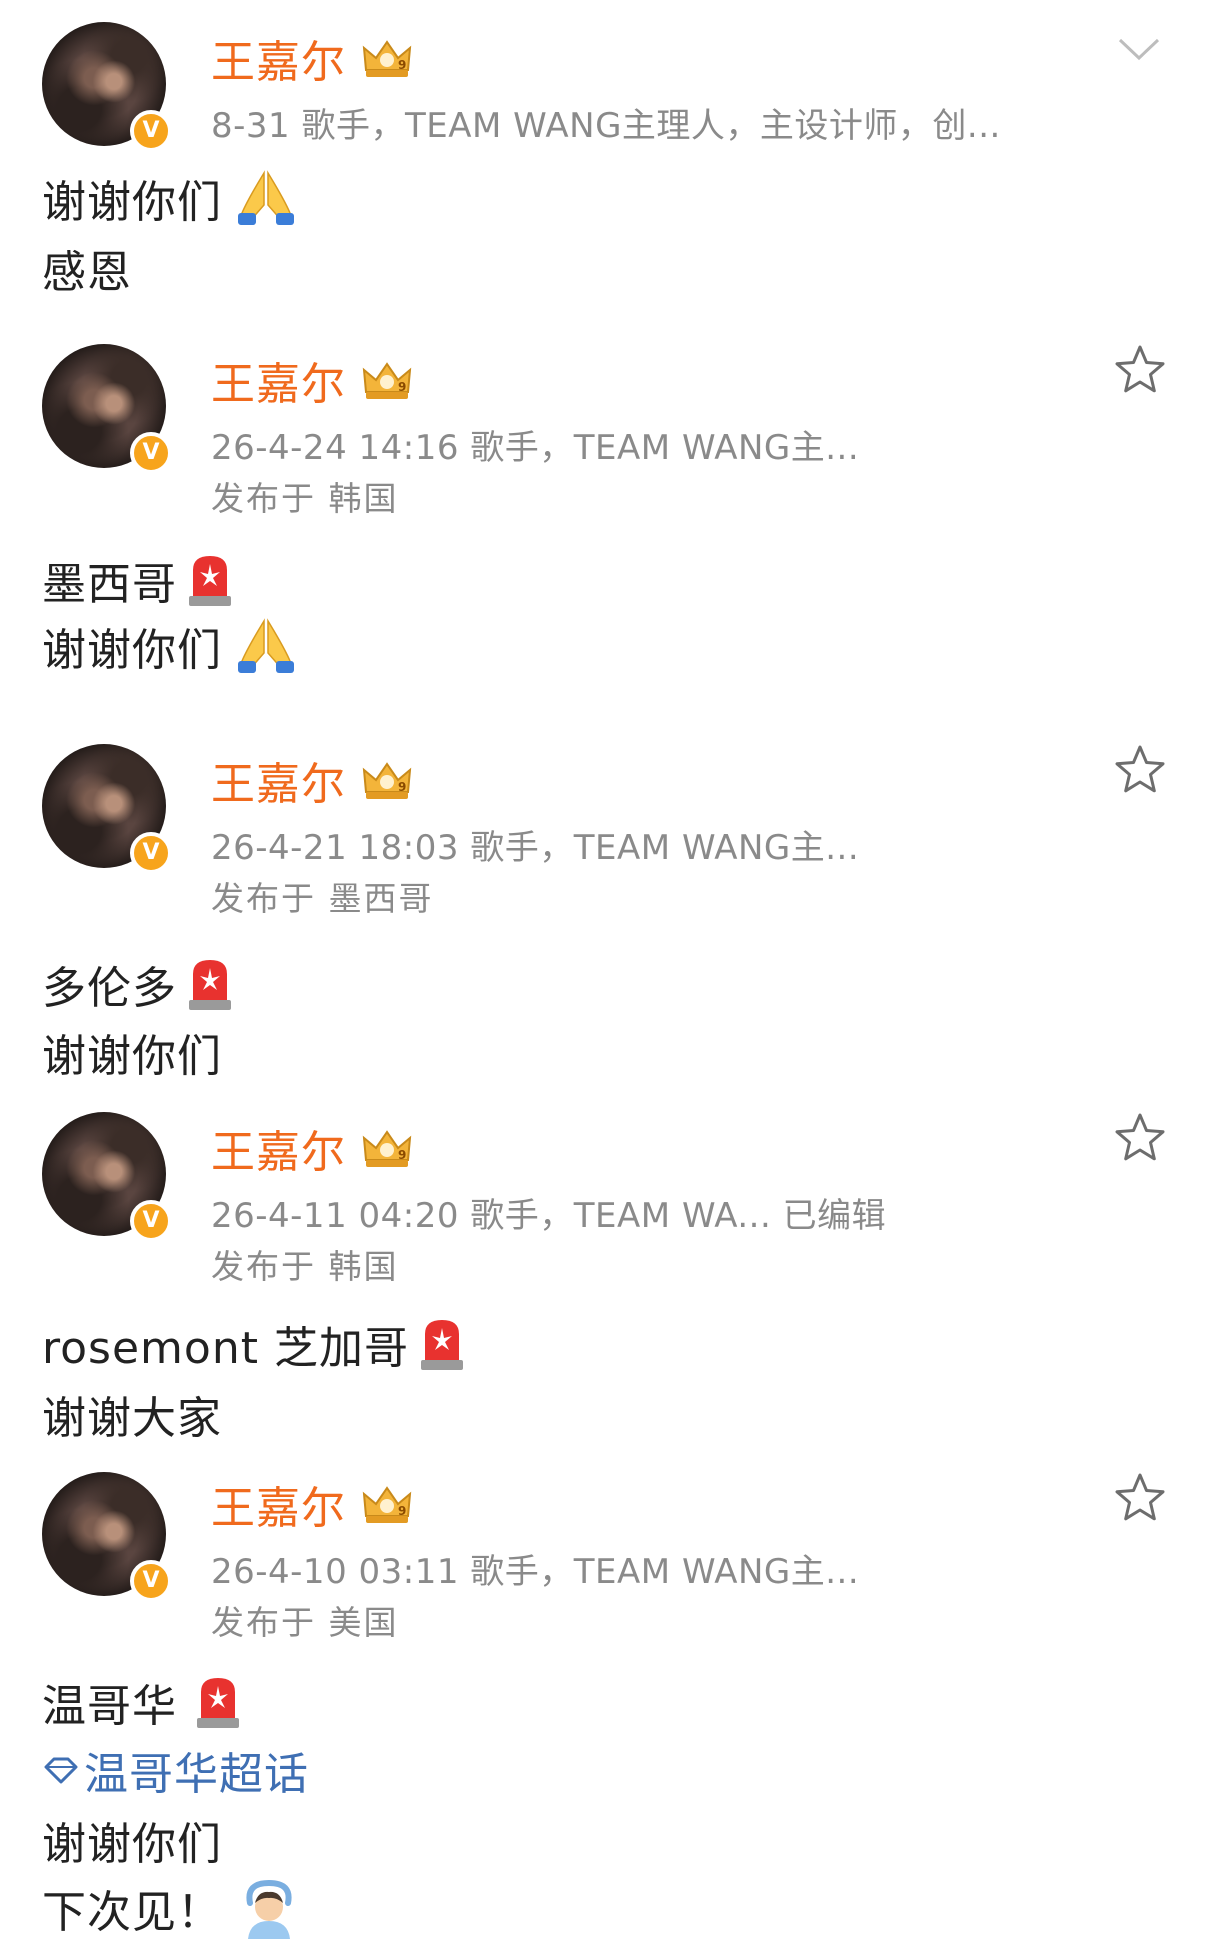  Describe the element at coordinates (109, 988) in the screenshot. I see `post-text: 多伦多` at that location.